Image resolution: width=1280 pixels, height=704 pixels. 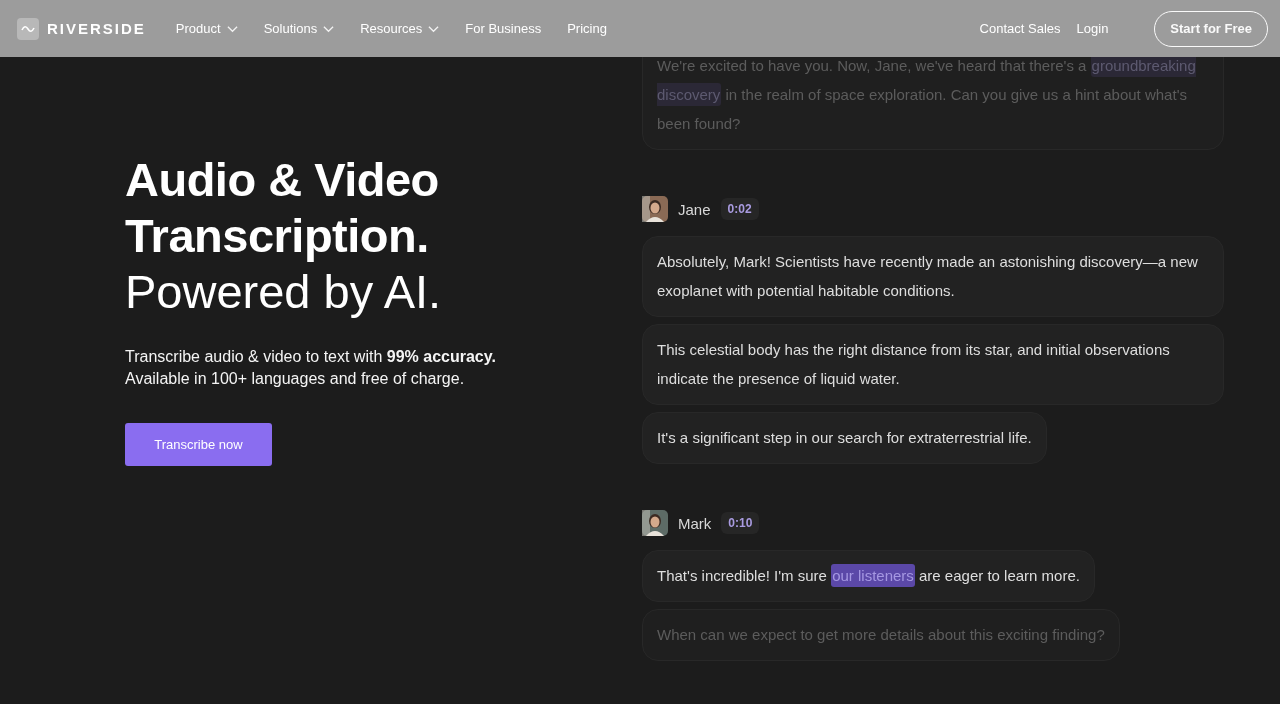 What do you see at coordinates (96, 28) in the screenshot?
I see `logo-wordmark: RIVERSIDE` at bounding box center [96, 28].